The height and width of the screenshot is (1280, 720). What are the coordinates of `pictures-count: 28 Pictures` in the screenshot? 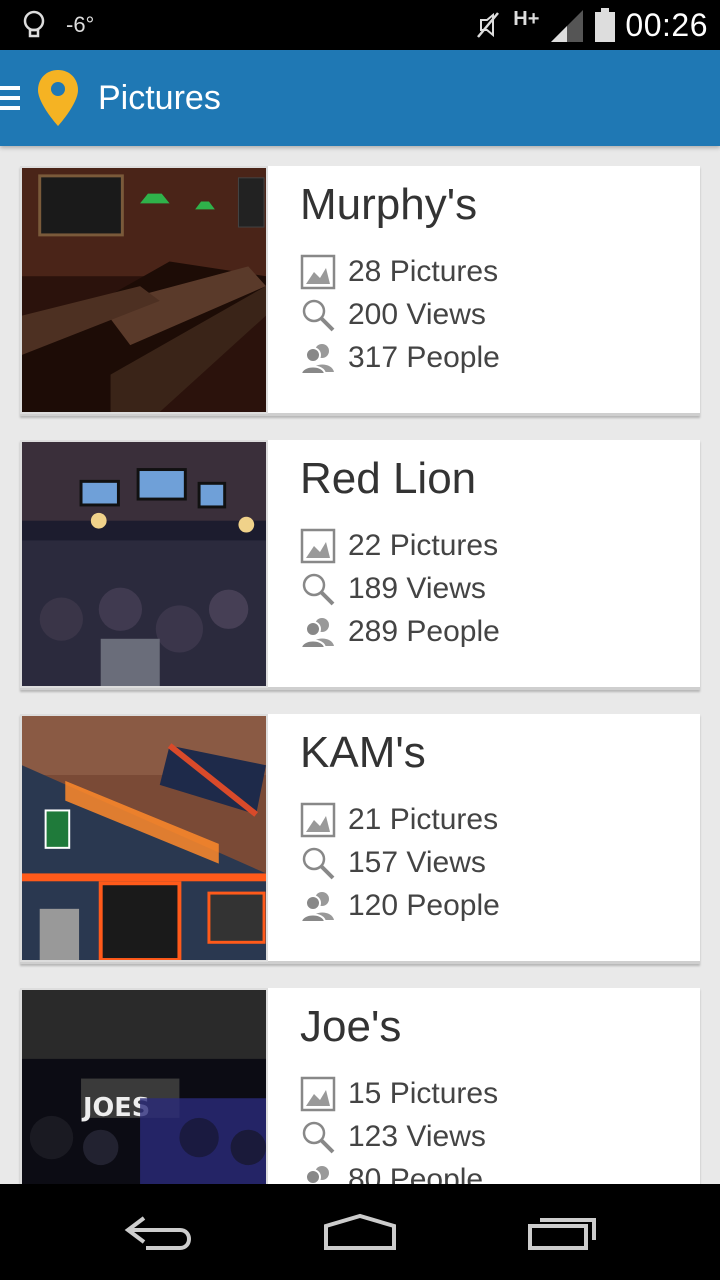 It's located at (423, 271).